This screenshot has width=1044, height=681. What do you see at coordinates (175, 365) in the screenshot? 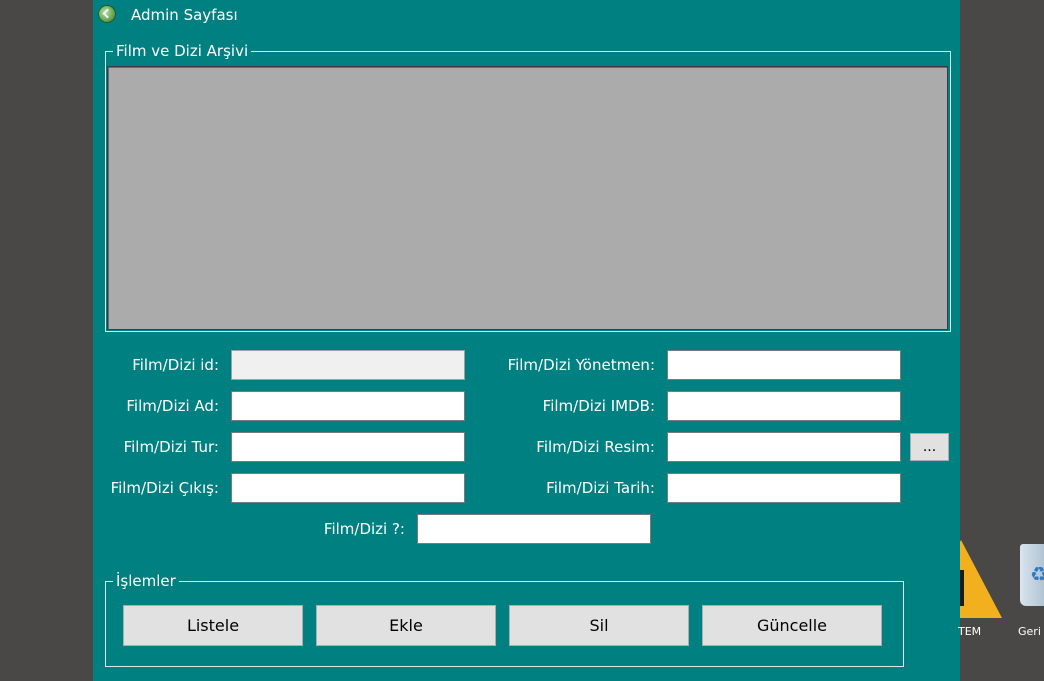
I see `id-label: Film/Dizi id:` at bounding box center [175, 365].